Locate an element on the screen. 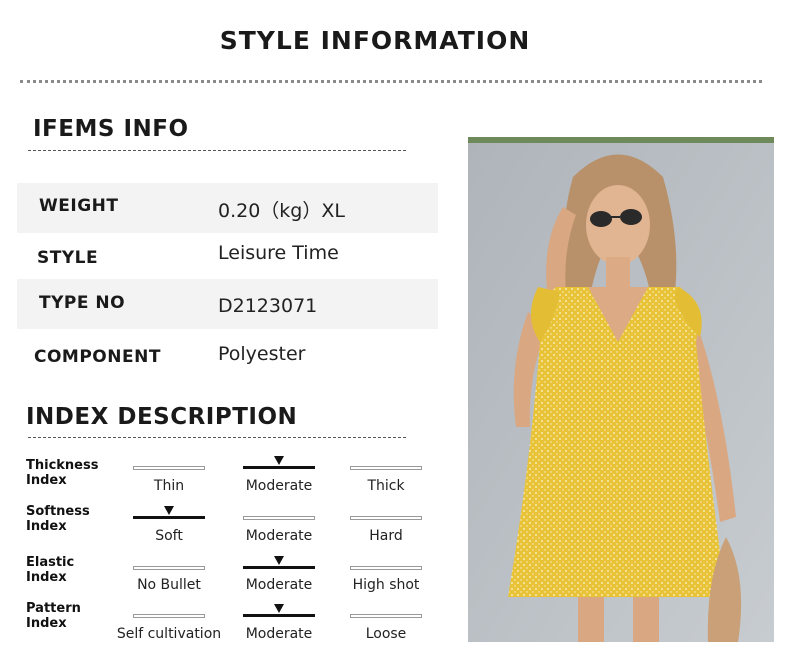 This screenshot has width=790, height=664. index-option-label: Thick is located at coordinates (386, 486).